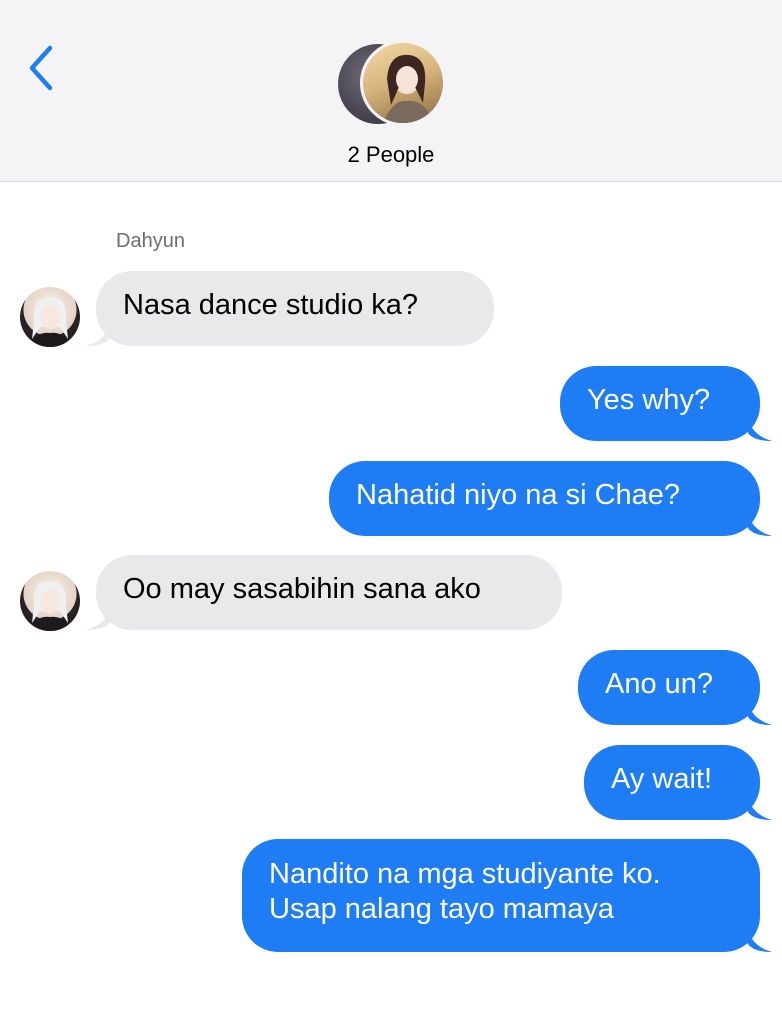 Image resolution: width=782 pixels, height=1024 pixels. What do you see at coordinates (271, 305) in the screenshot?
I see `message-text: Nasa dance studio ka?` at bounding box center [271, 305].